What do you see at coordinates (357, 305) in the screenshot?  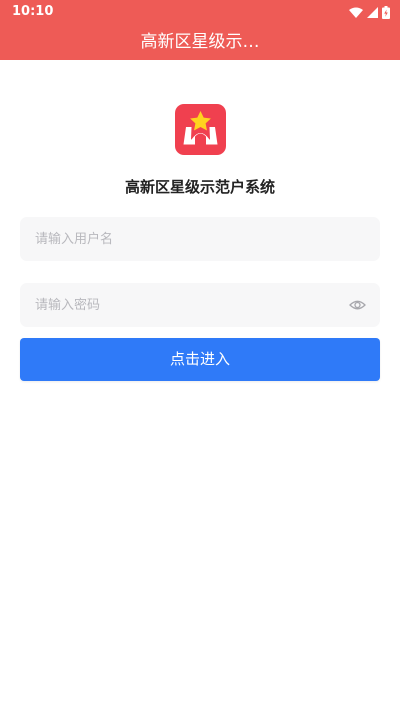 I see `eye-icon` at bounding box center [357, 305].